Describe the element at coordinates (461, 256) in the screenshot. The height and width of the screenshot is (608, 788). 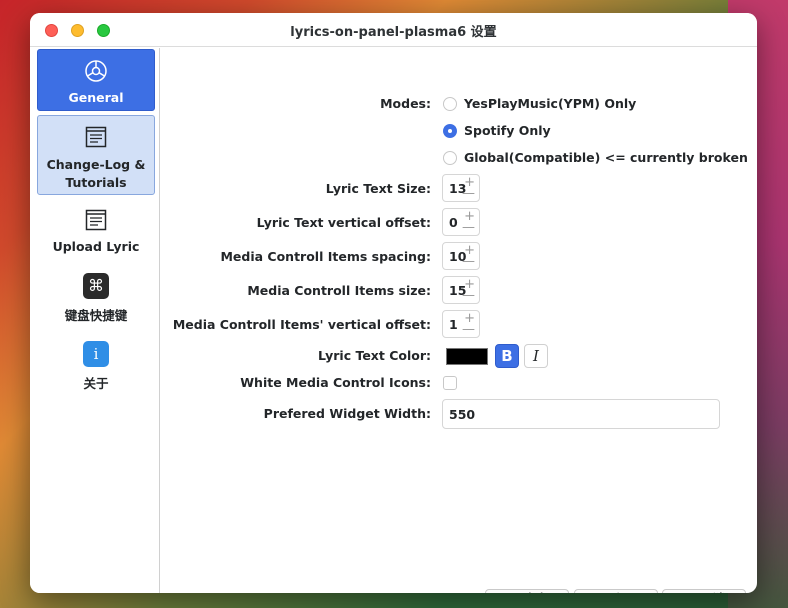
I see `media-items-spacing-spinbox: 10 + —` at that location.